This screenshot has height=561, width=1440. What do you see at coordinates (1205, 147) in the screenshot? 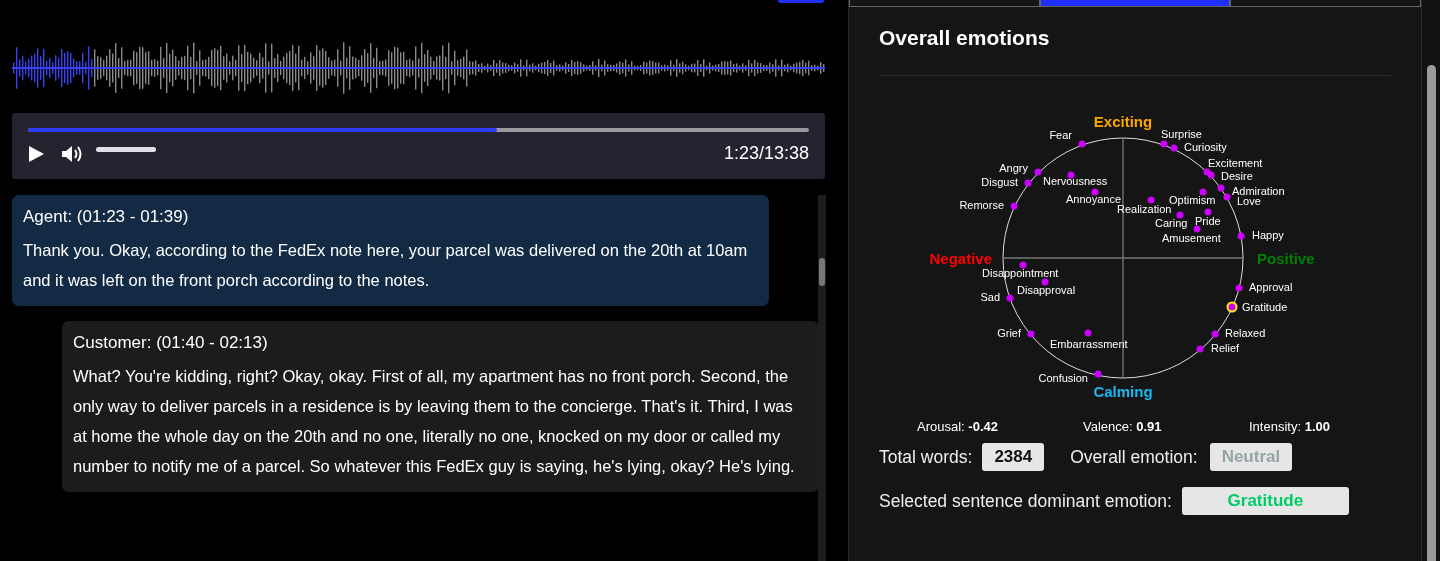
I see `emotion-label: Curiosity` at bounding box center [1205, 147].